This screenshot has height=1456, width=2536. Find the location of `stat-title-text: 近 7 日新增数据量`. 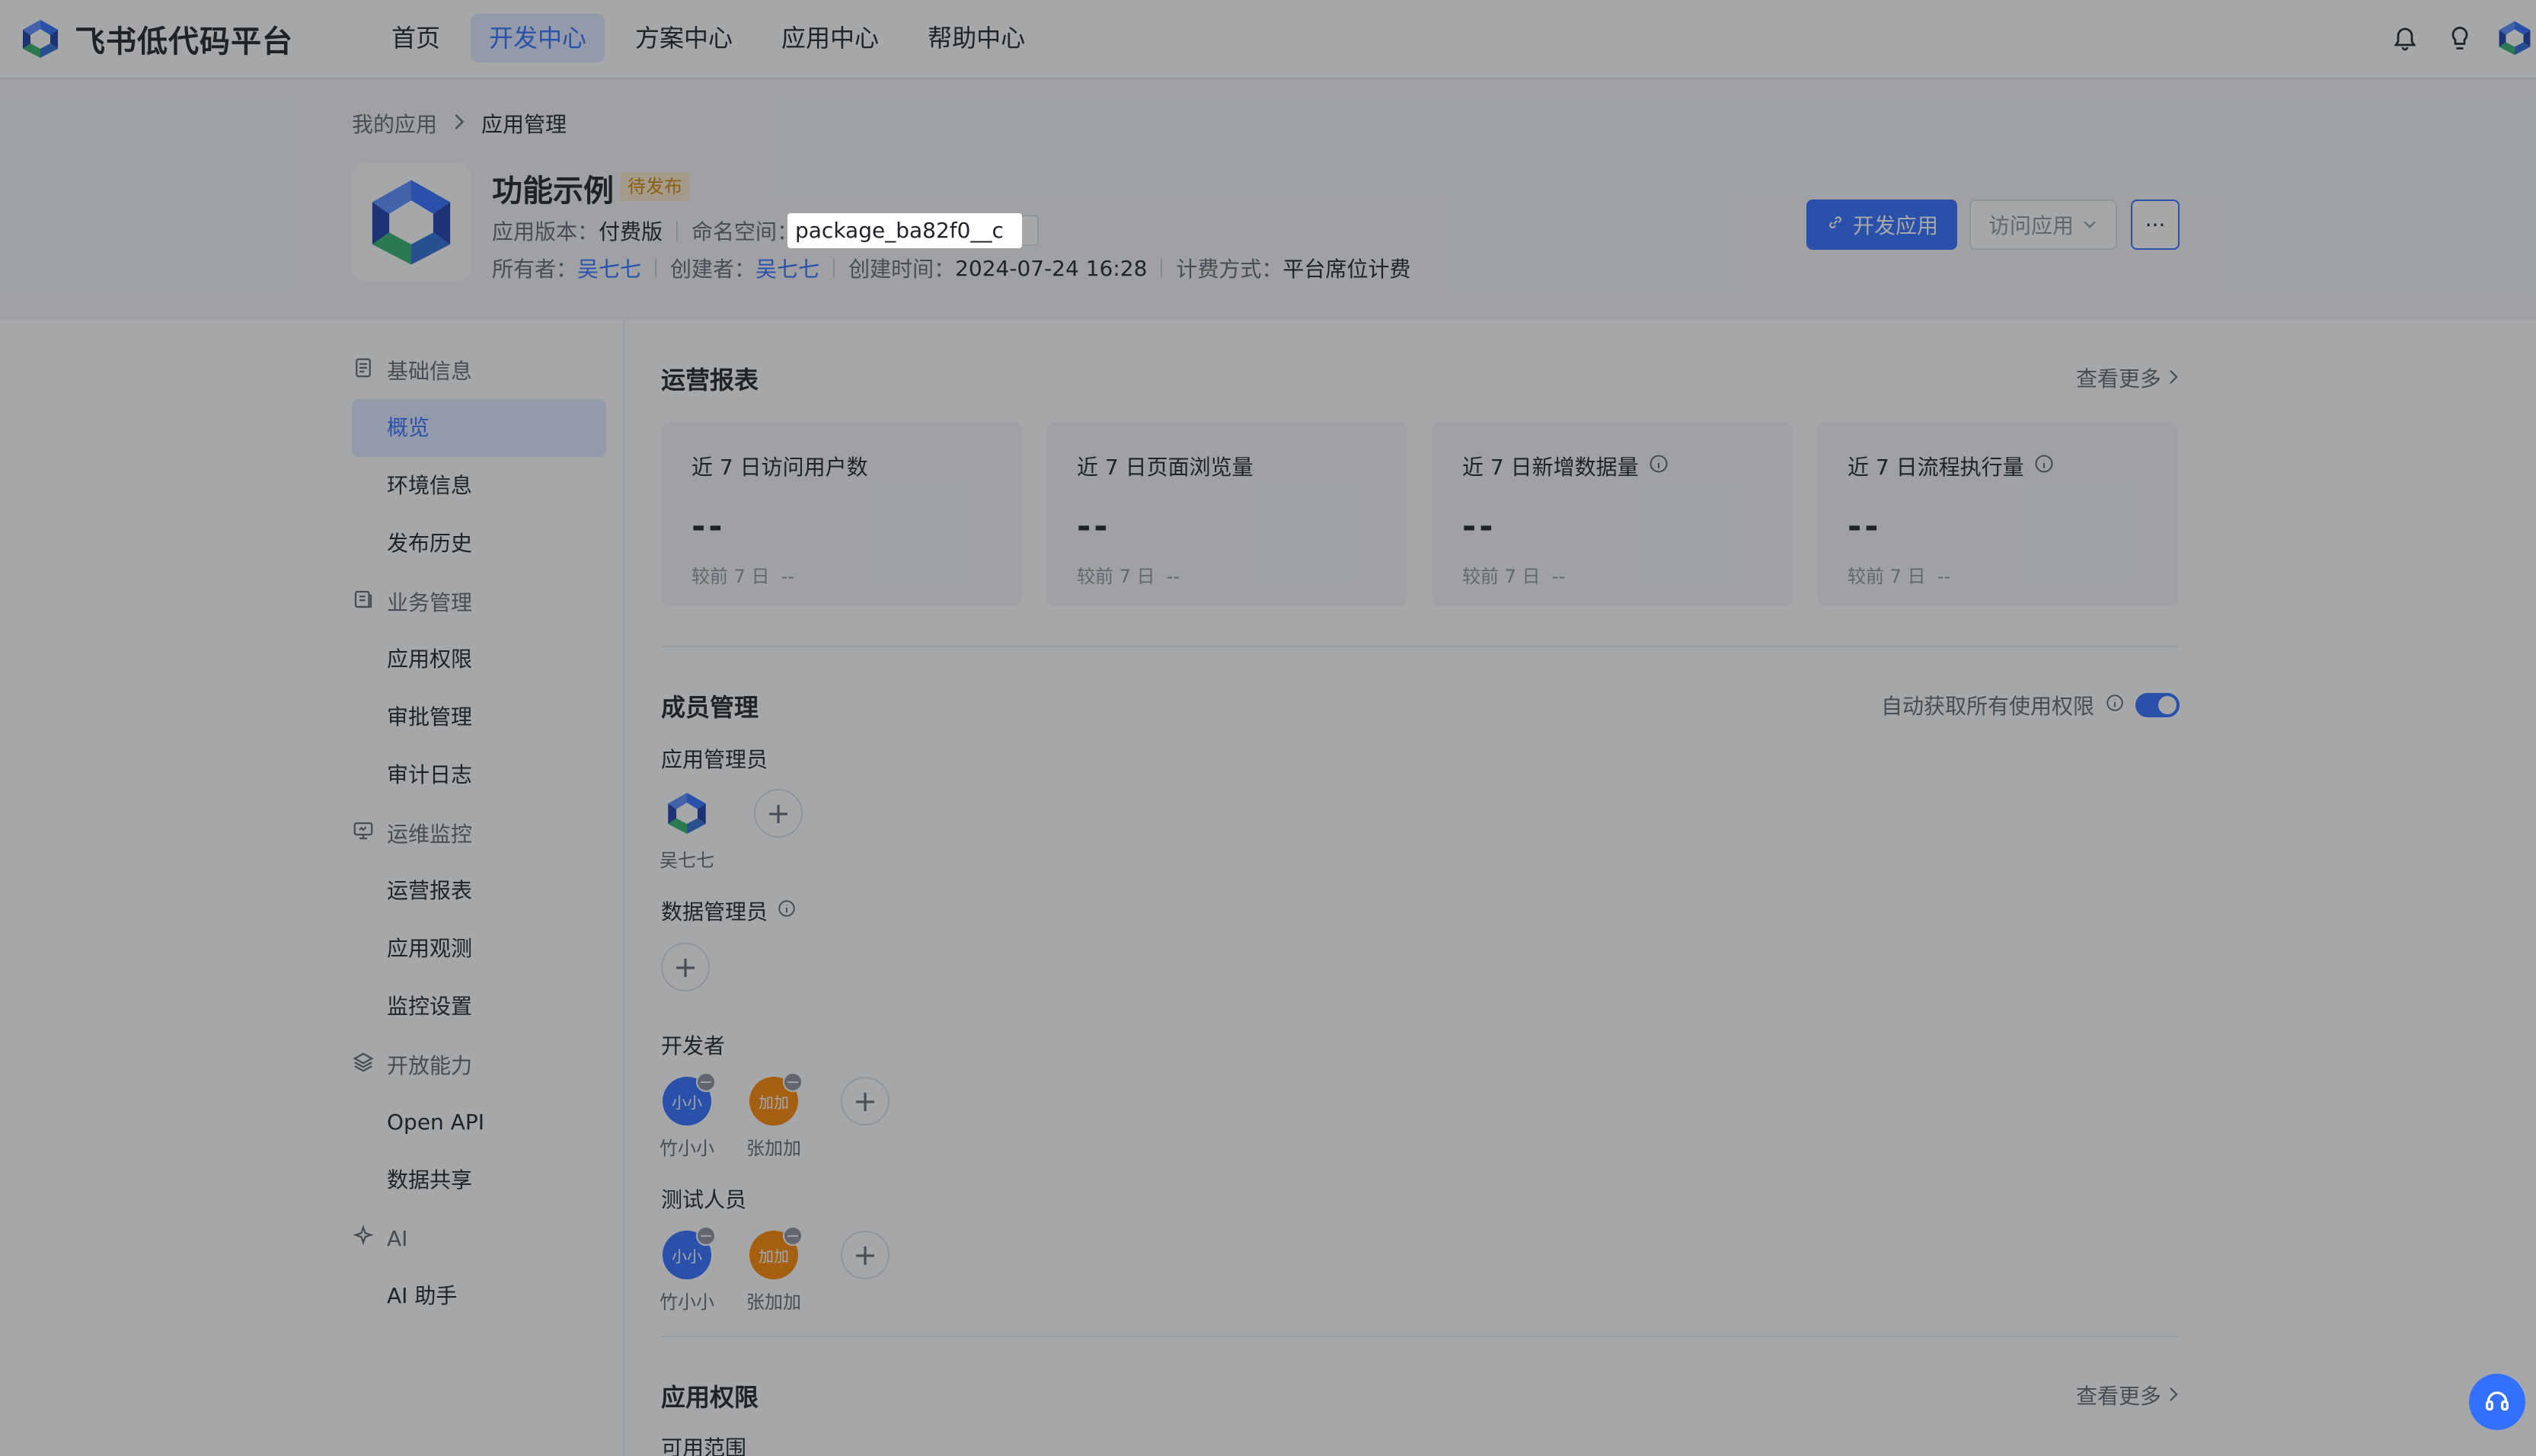

stat-title-text: 近 7 日新增数据量 is located at coordinates (1550, 467).